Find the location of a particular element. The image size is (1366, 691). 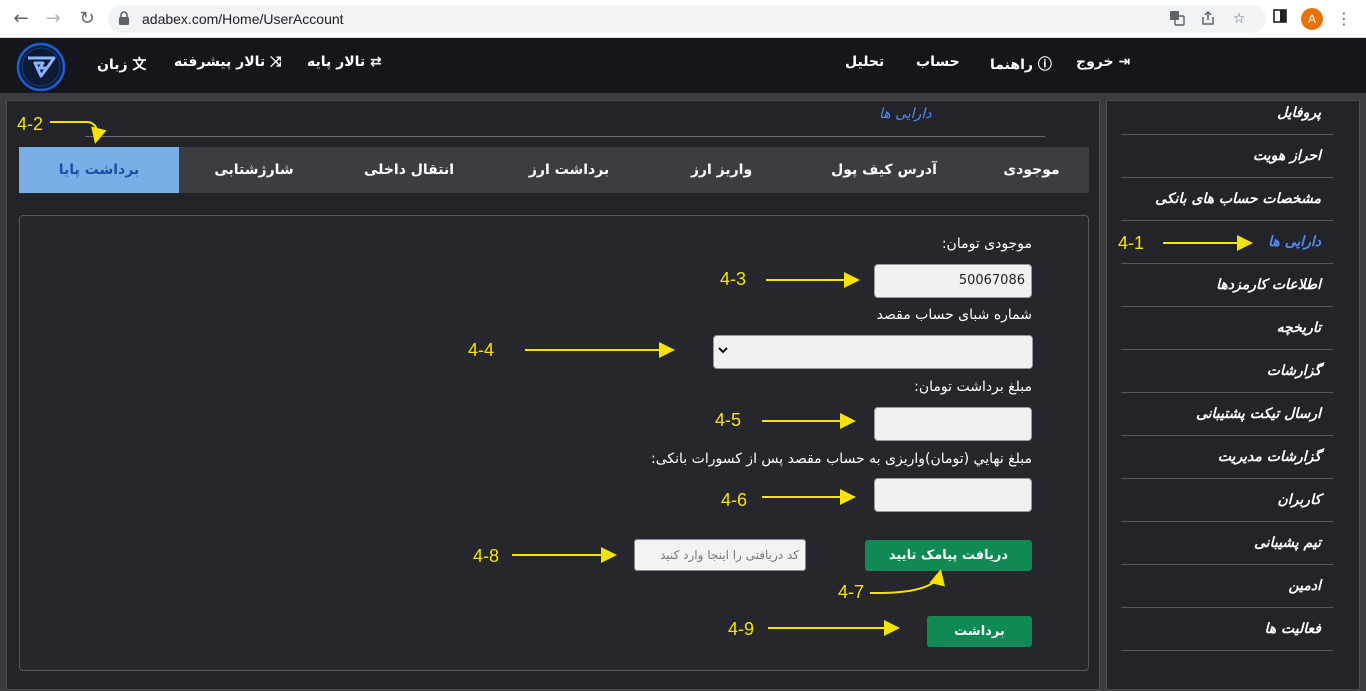

get-sms-code-button: دریافت پیامک تایید is located at coordinates (948, 555).